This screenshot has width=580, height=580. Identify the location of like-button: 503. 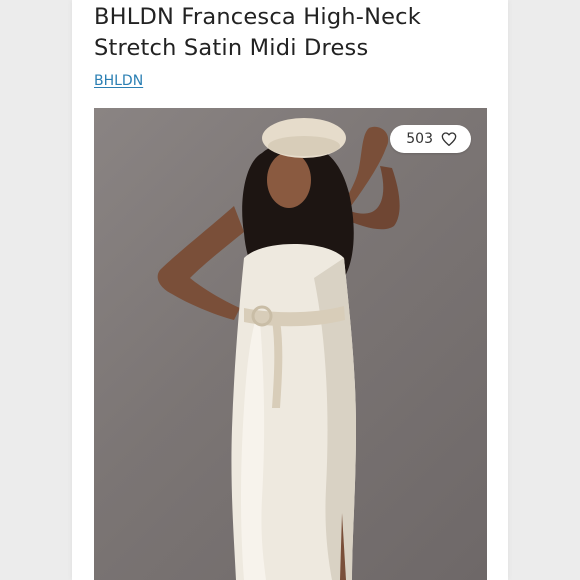
(430, 139).